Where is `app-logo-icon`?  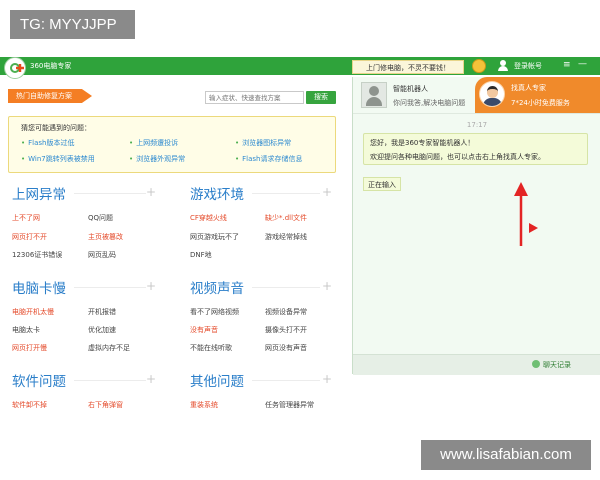 app-logo-icon is located at coordinates (15, 68).